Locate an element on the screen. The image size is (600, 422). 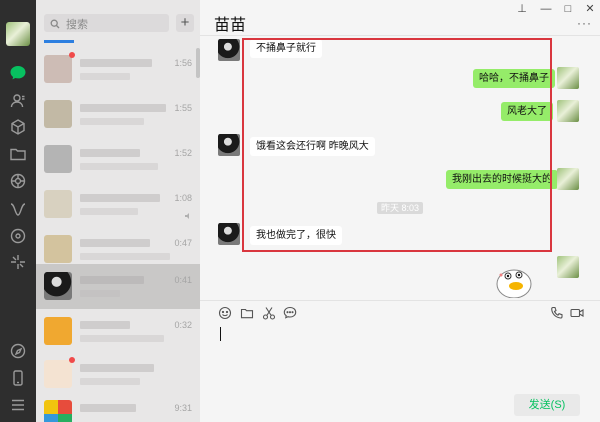
header-divider is located at coordinates (400, 35).